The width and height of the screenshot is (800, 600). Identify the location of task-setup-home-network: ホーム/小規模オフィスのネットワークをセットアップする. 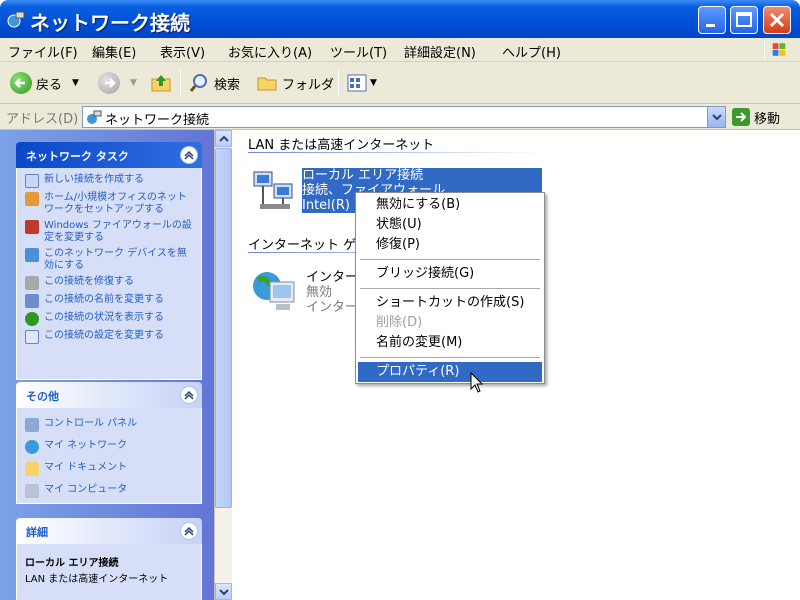
(109, 204).